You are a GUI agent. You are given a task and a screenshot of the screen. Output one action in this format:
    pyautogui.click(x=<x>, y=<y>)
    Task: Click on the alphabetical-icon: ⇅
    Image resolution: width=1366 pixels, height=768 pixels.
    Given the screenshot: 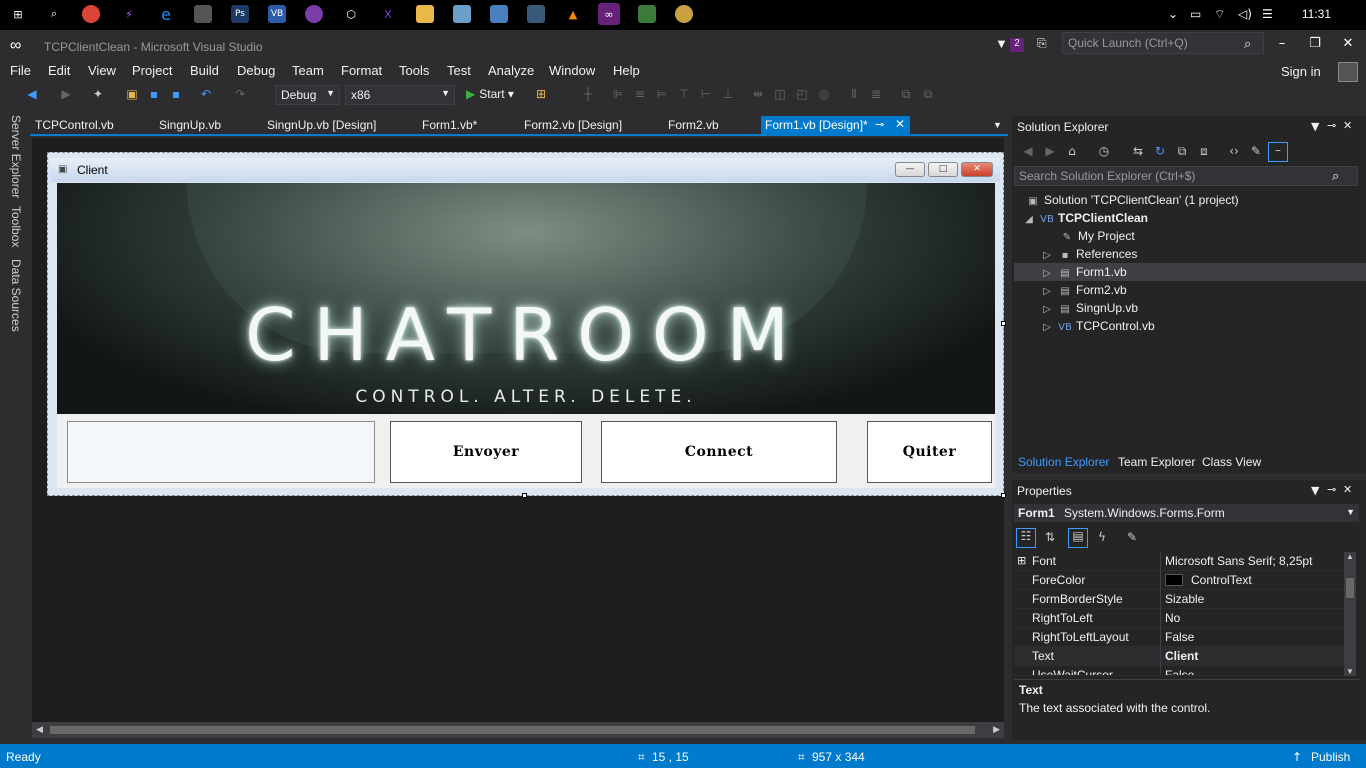 What is the action you would take?
    pyautogui.click(x=1050, y=538)
    